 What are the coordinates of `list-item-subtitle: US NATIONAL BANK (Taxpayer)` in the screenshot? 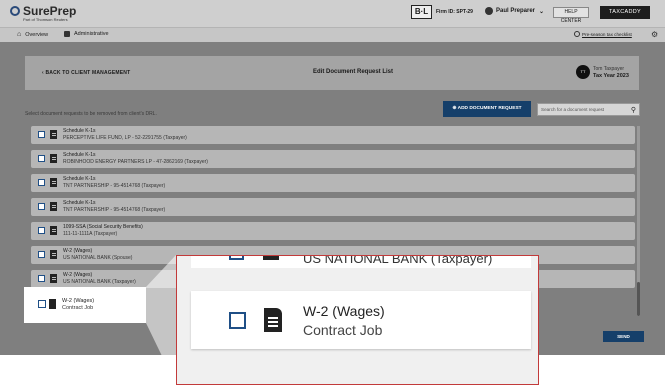 It's located at (99, 282).